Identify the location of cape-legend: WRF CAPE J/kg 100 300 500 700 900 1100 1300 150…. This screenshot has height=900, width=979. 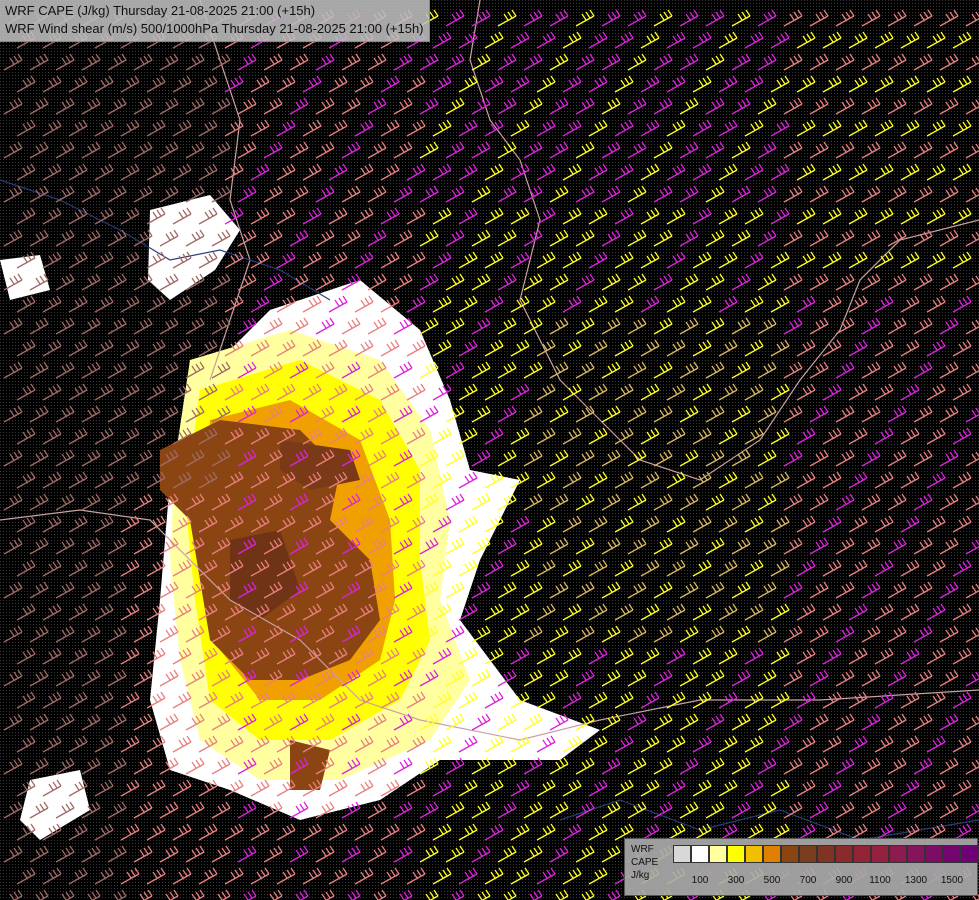
(801, 867).